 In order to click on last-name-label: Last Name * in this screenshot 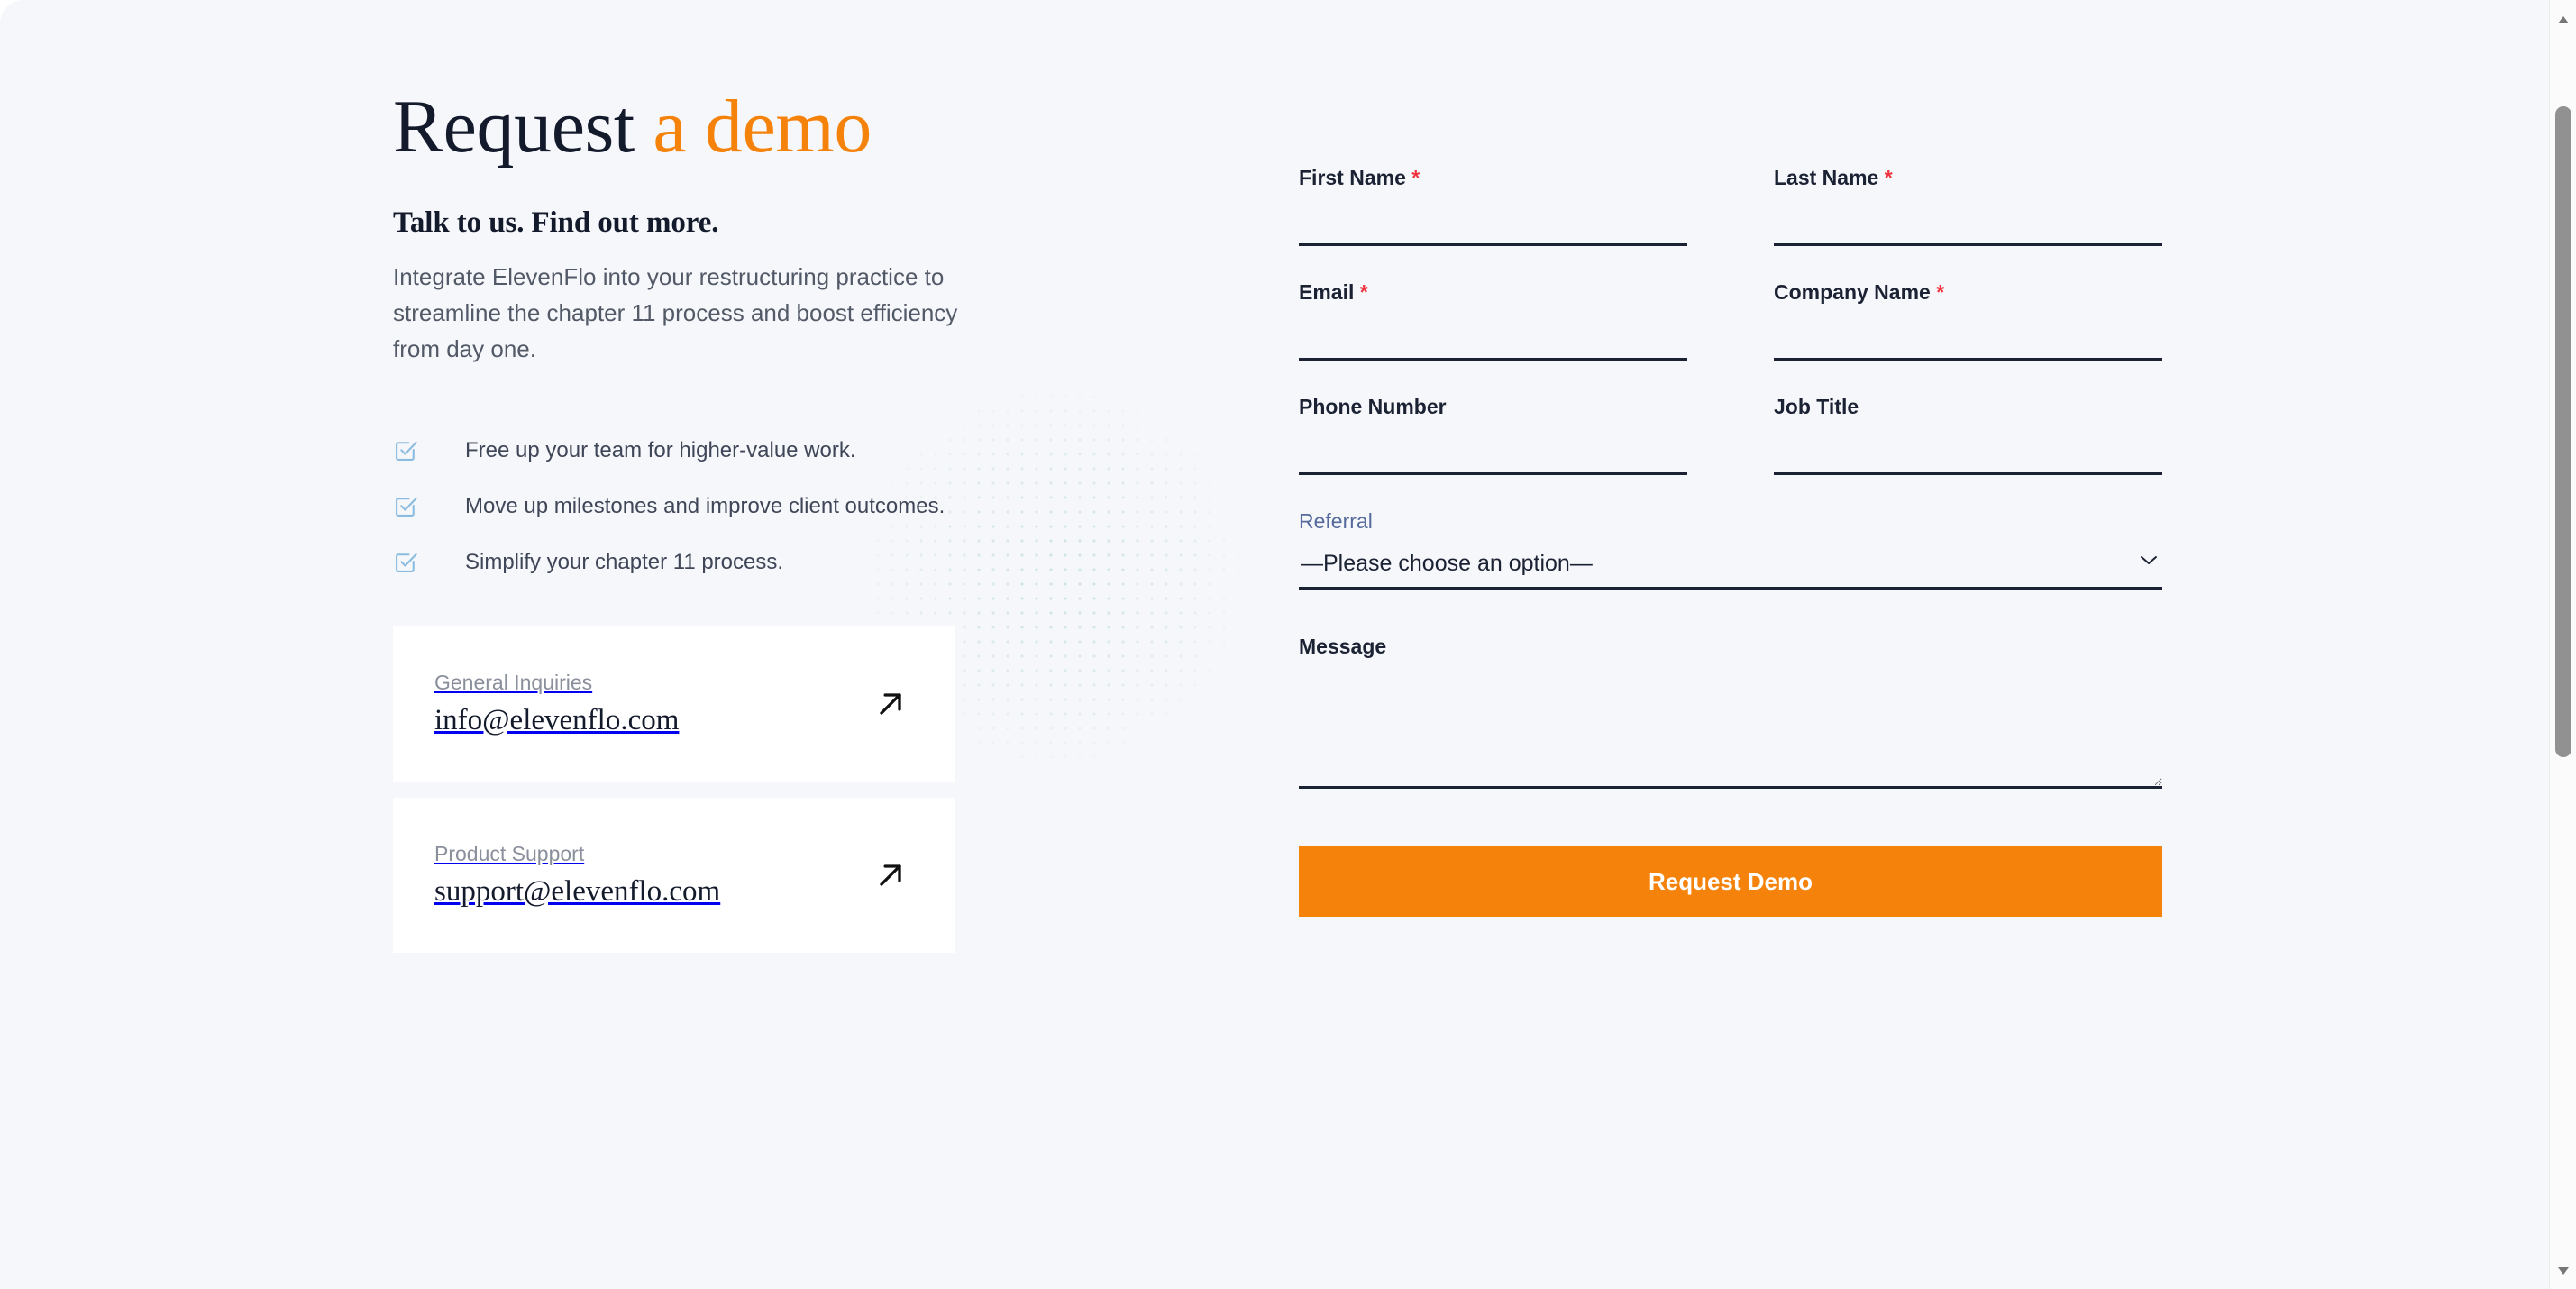, I will do `click(1968, 178)`.